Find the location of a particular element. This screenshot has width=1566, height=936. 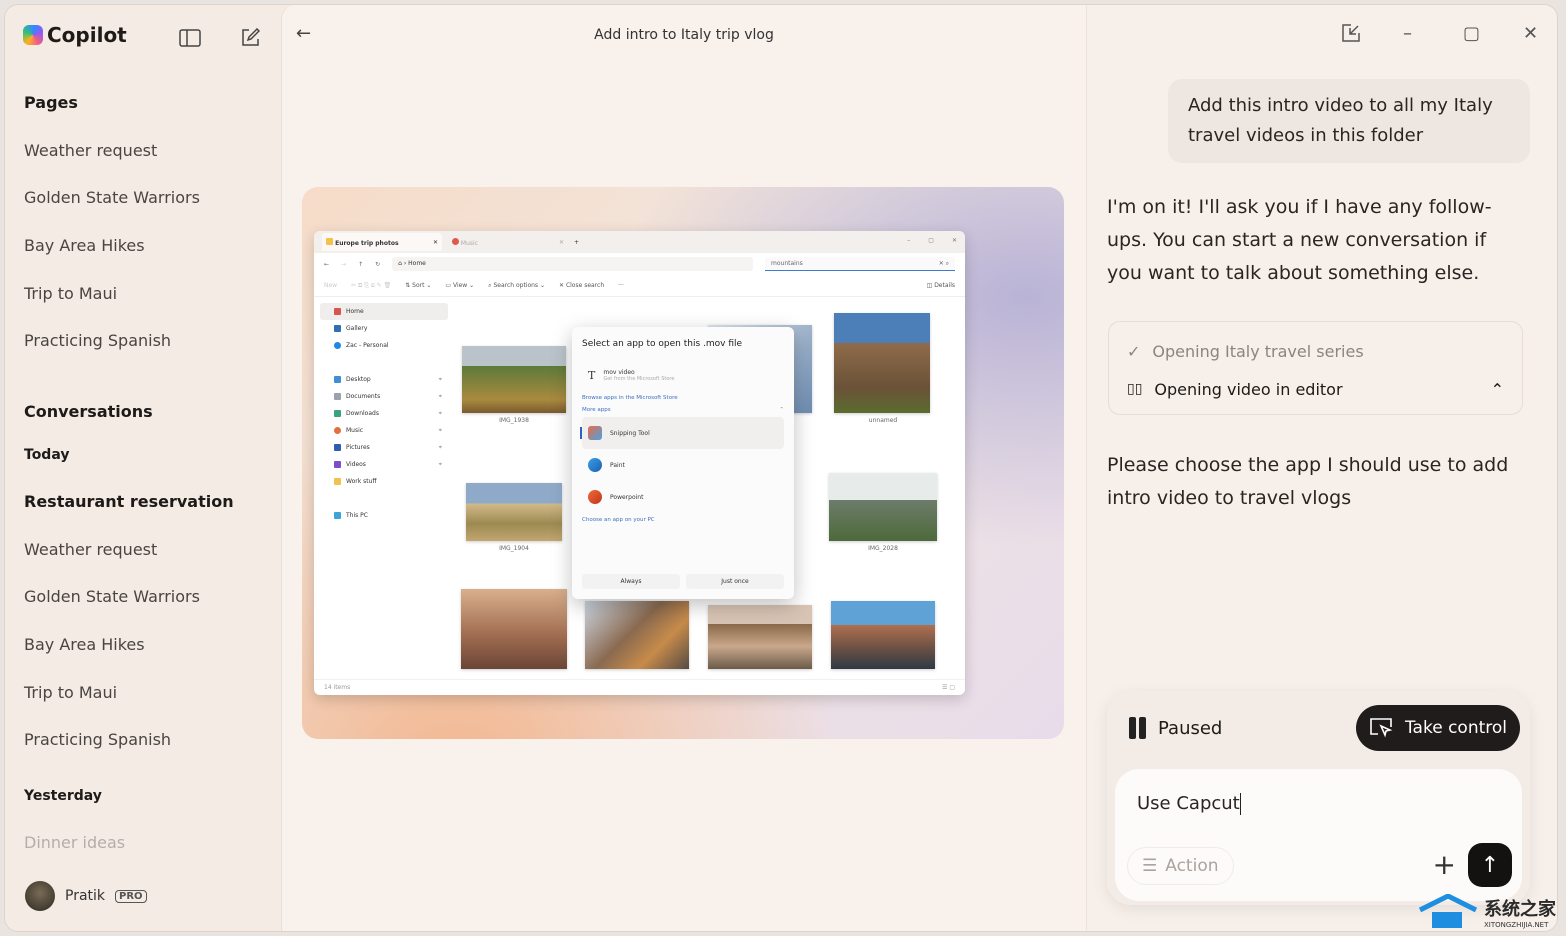

nav-downloads: Downloads ⌖ is located at coordinates (384, 413).